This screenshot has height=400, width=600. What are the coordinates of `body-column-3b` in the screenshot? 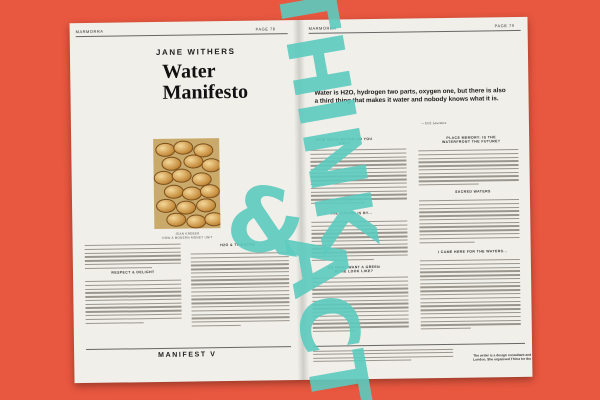 It's located at (359, 242).